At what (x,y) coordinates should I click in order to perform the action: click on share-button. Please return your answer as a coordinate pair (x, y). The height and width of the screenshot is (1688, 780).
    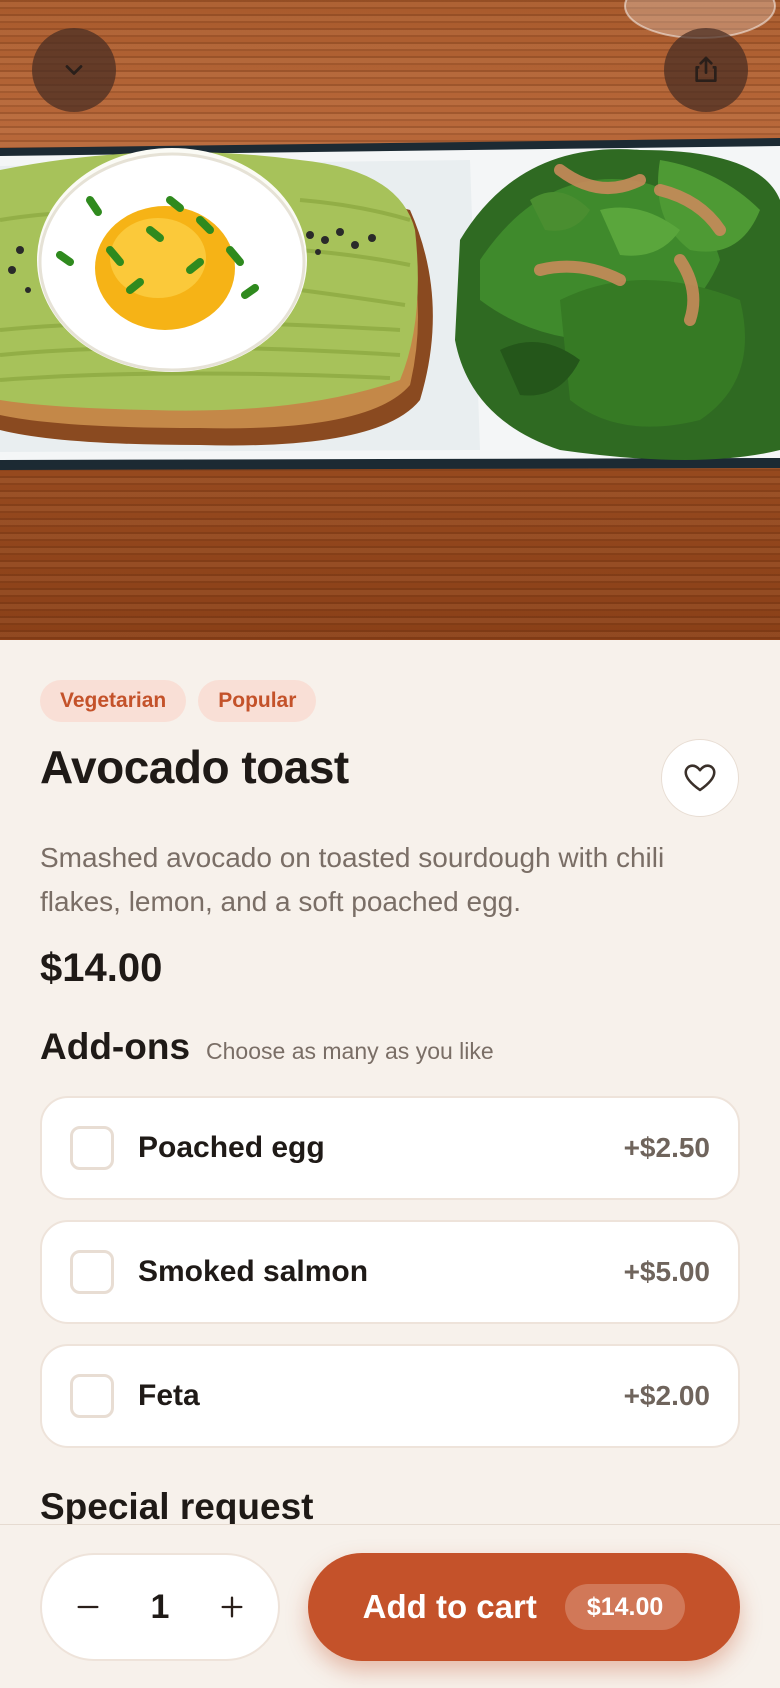
    Looking at the image, I should click on (706, 70).